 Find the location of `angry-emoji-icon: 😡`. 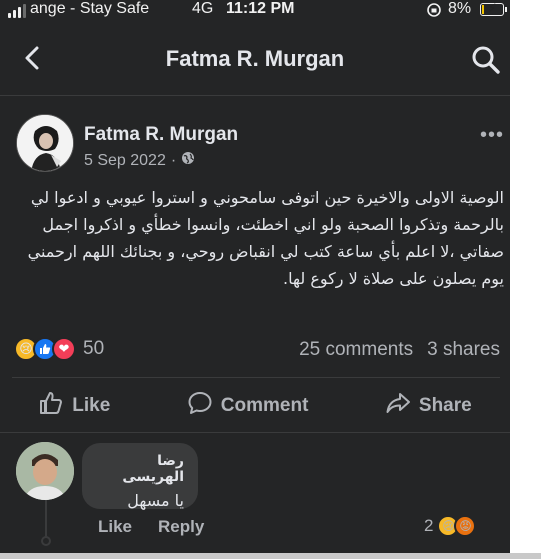

angry-emoji-icon: 😡 is located at coordinates (465, 526).